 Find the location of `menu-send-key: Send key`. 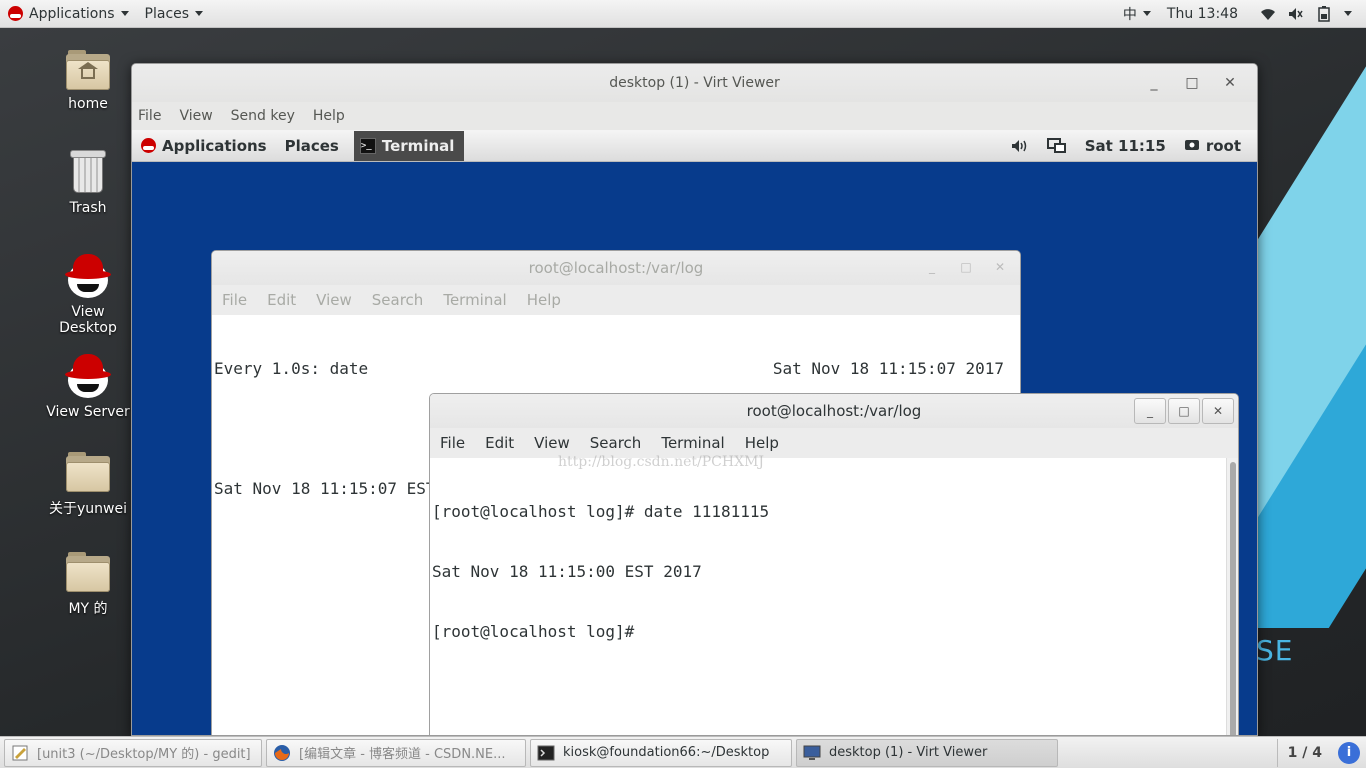

menu-send-key: Send key is located at coordinates (263, 116).